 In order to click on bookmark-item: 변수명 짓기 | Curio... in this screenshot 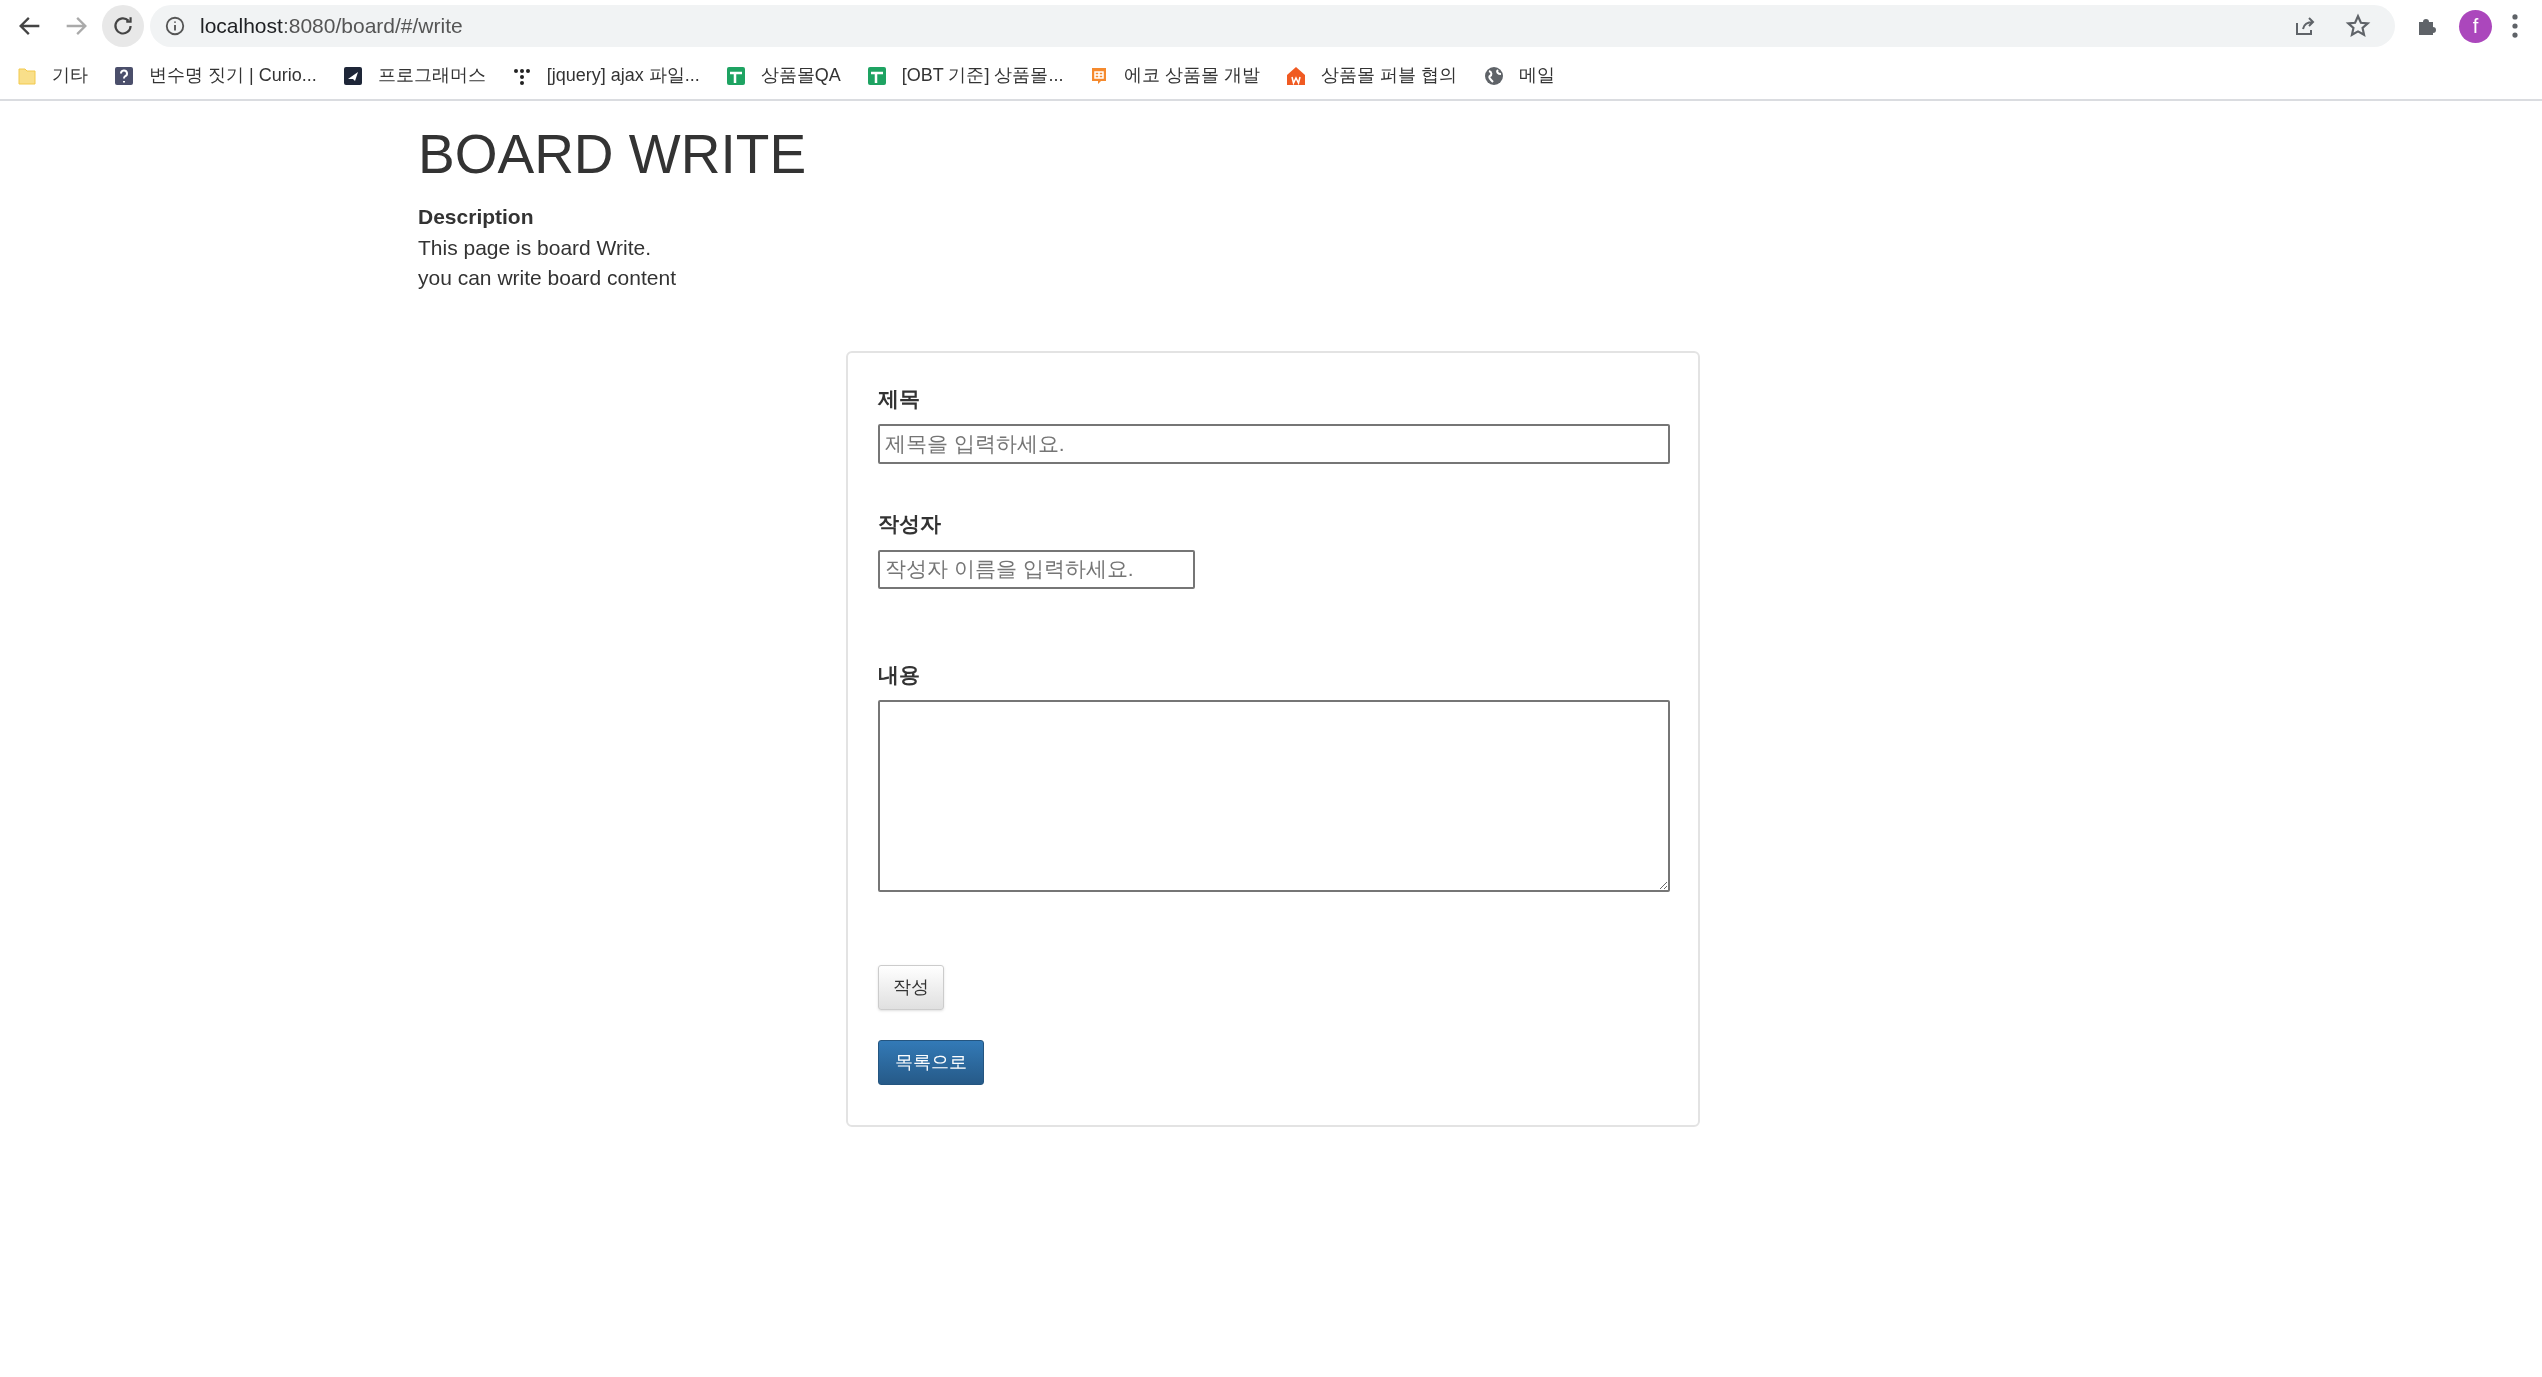, I will do `click(215, 75)`.